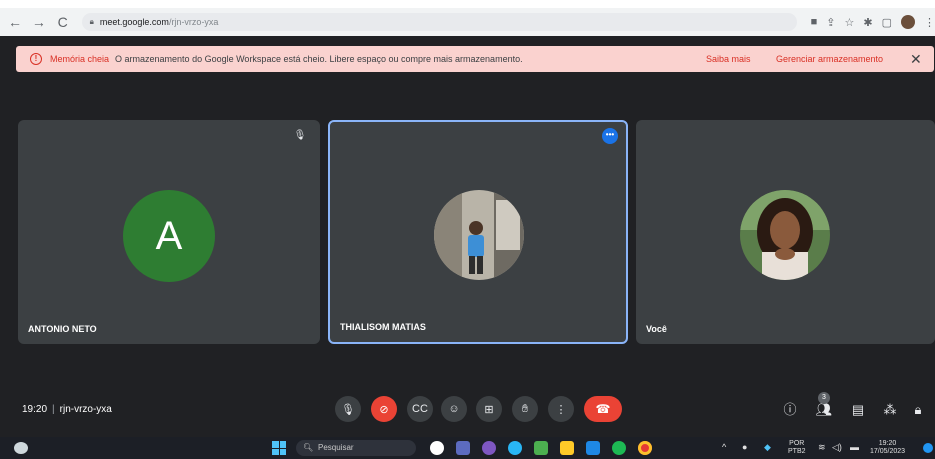 This screenshot has width=935, height=459. Describe the element at coordinates (21, 448) in the screenshot. I see `weather-icon` at that location.